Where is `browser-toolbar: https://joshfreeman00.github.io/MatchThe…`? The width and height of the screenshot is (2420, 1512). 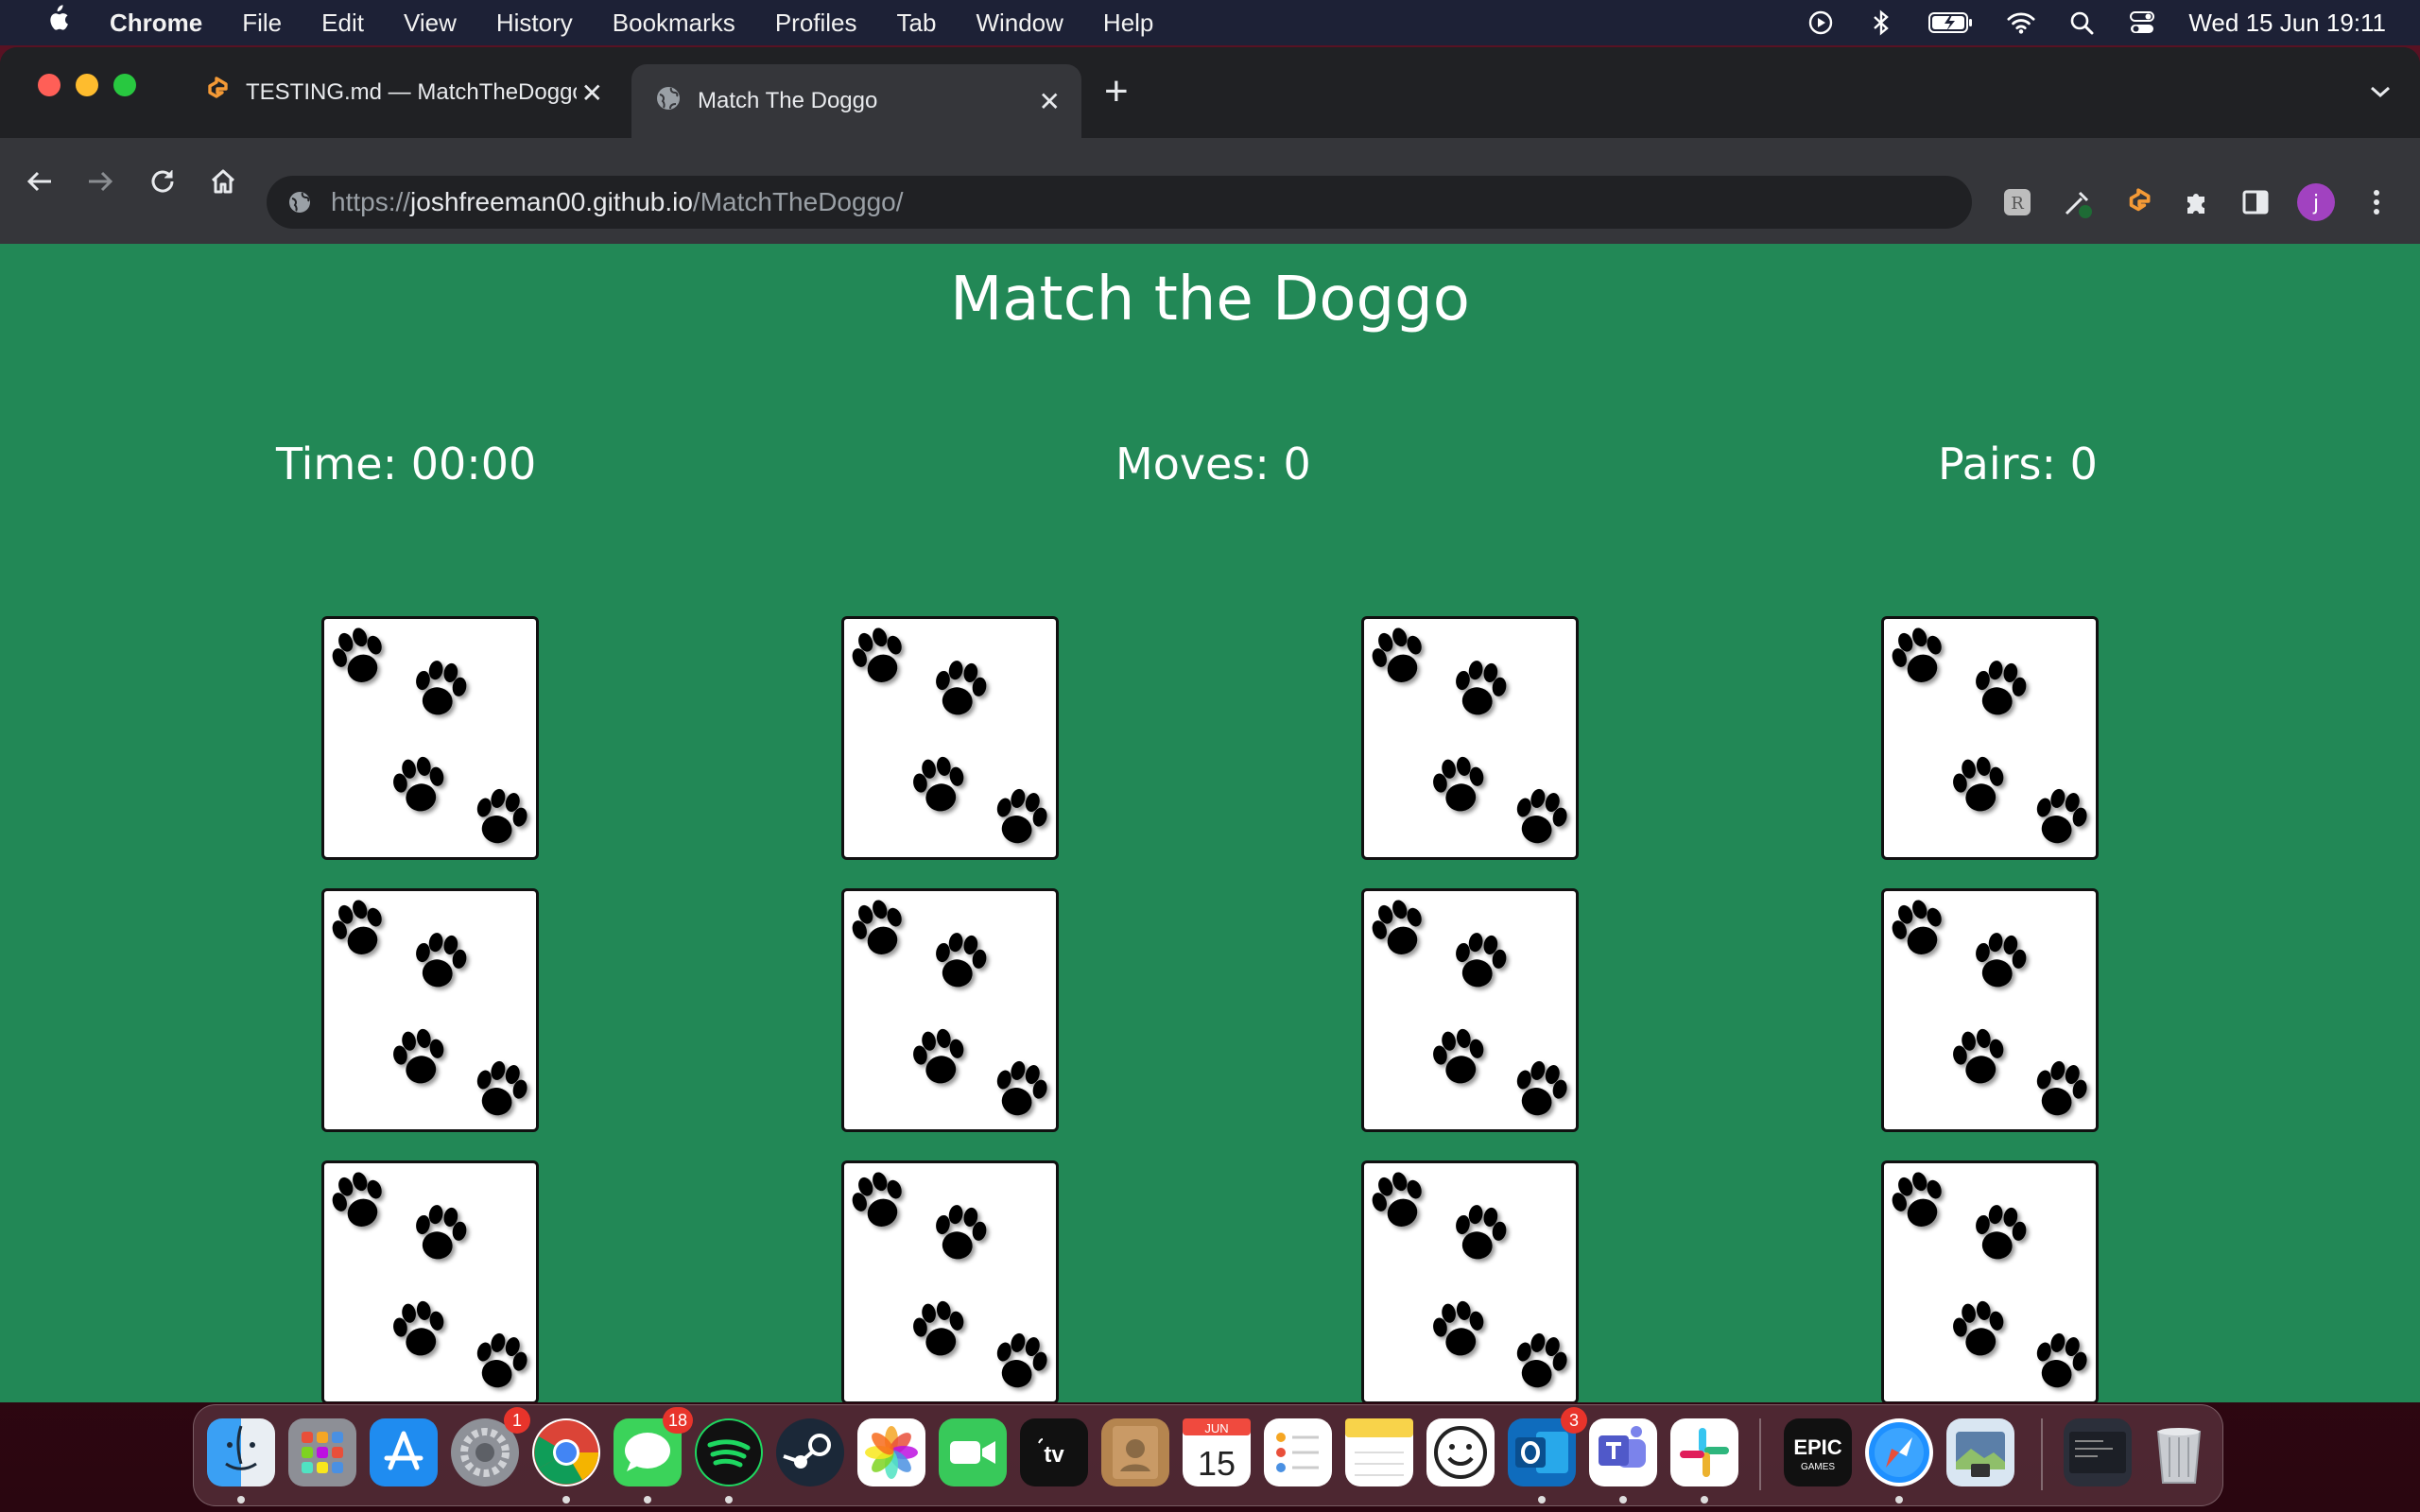 browser-toolbar: https://joshfreeman00.github.io/MatchThe… is located at coordinates (1210, 191).